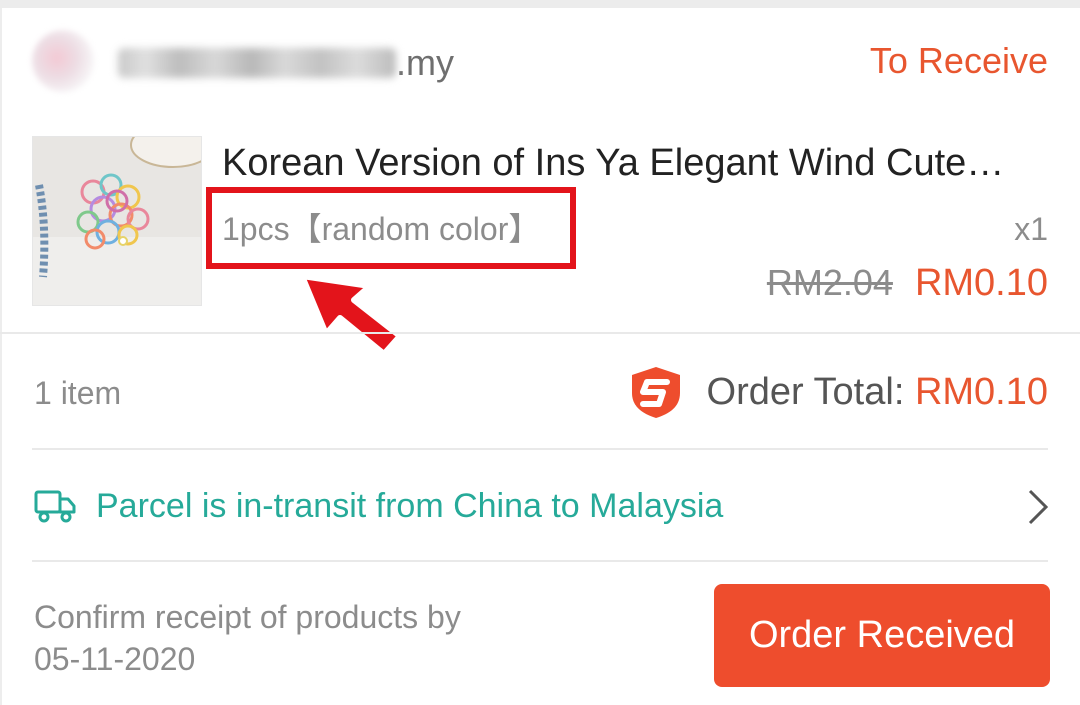  I want to click on order-total: Order Total: RM0.10, so click(837, 392).